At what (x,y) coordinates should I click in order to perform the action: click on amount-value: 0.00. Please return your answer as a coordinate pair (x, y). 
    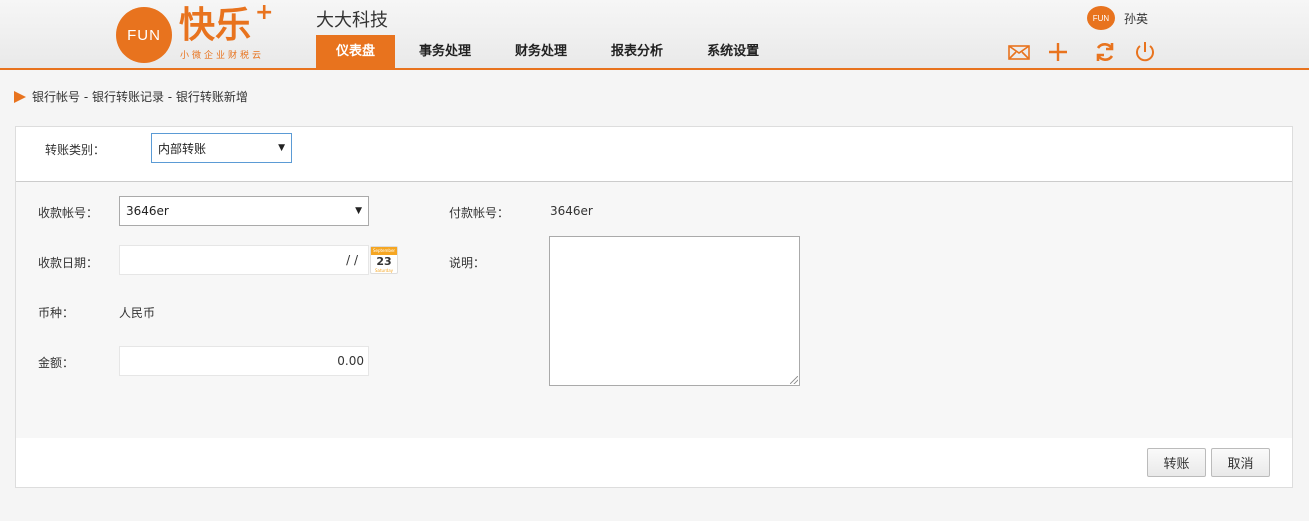
    Looking at the image, I should click on (350, 361).